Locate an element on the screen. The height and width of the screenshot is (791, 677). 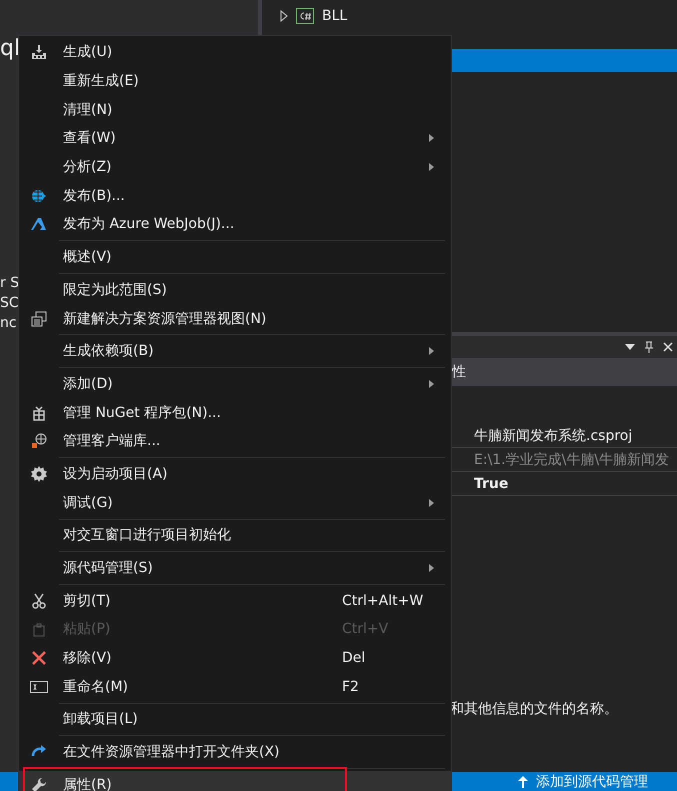
panel-text: nc is located at coordinates (8, 323).